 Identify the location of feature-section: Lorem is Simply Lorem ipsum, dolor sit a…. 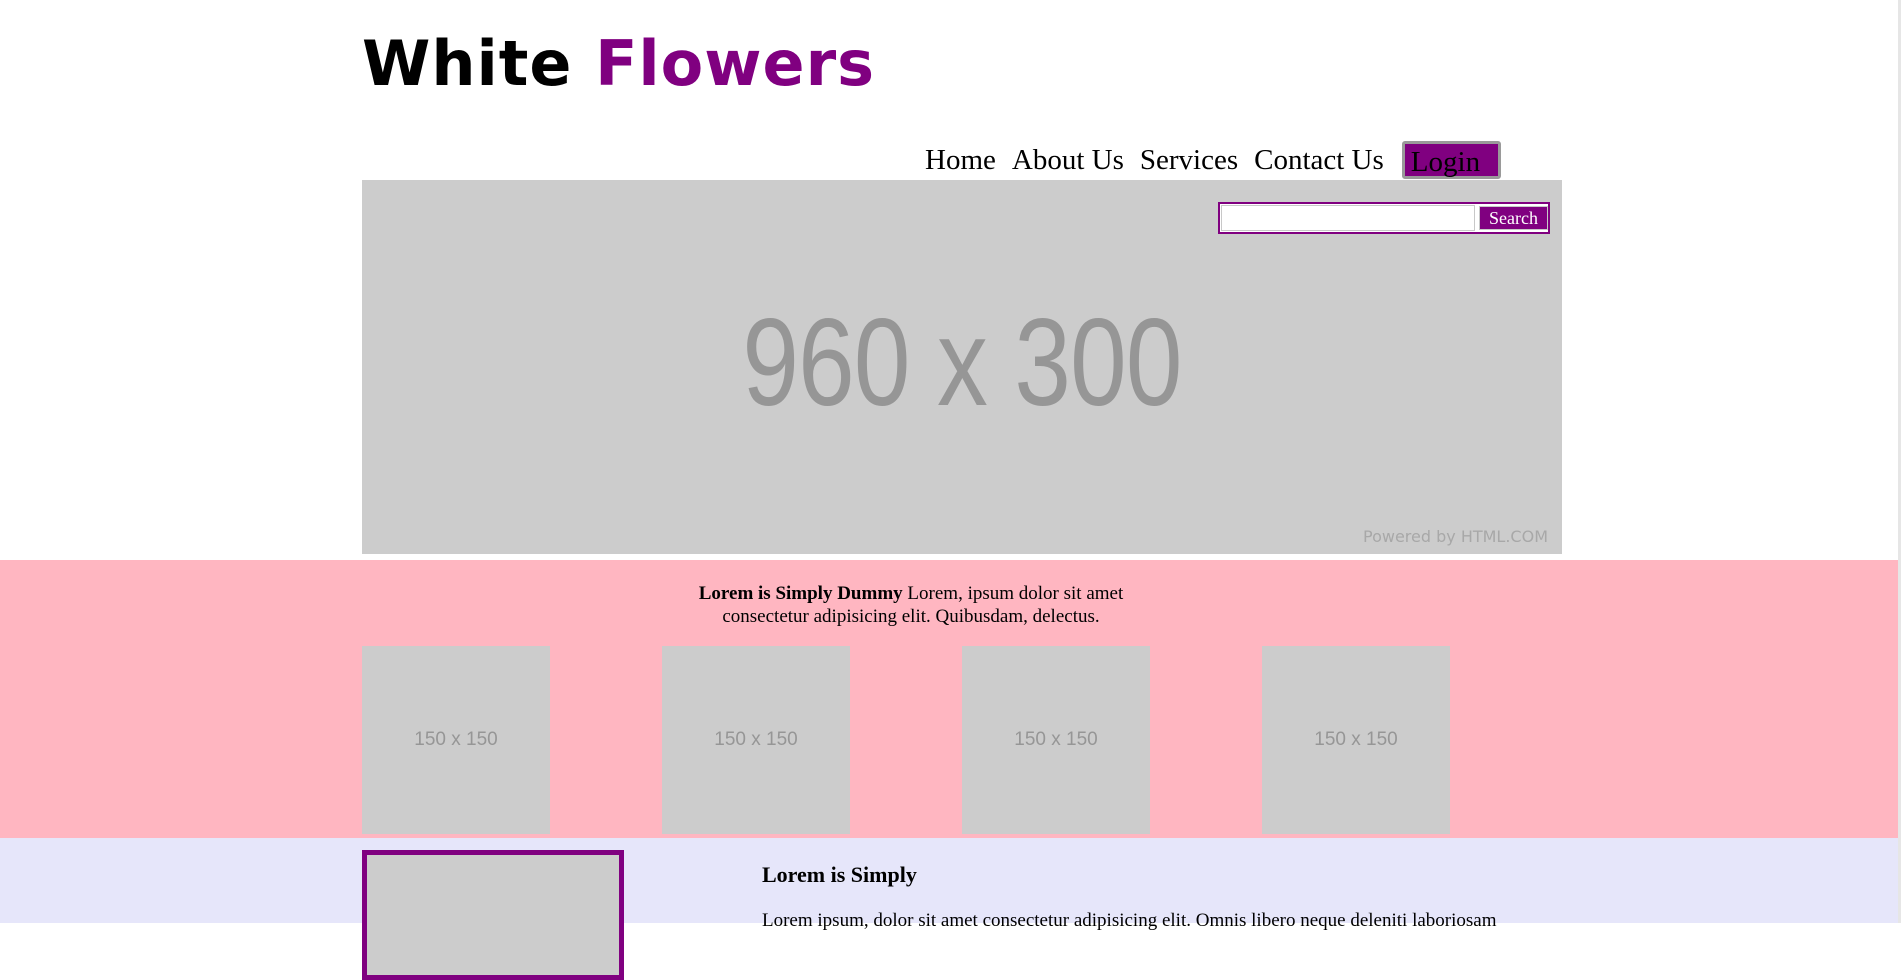
(949, 909).